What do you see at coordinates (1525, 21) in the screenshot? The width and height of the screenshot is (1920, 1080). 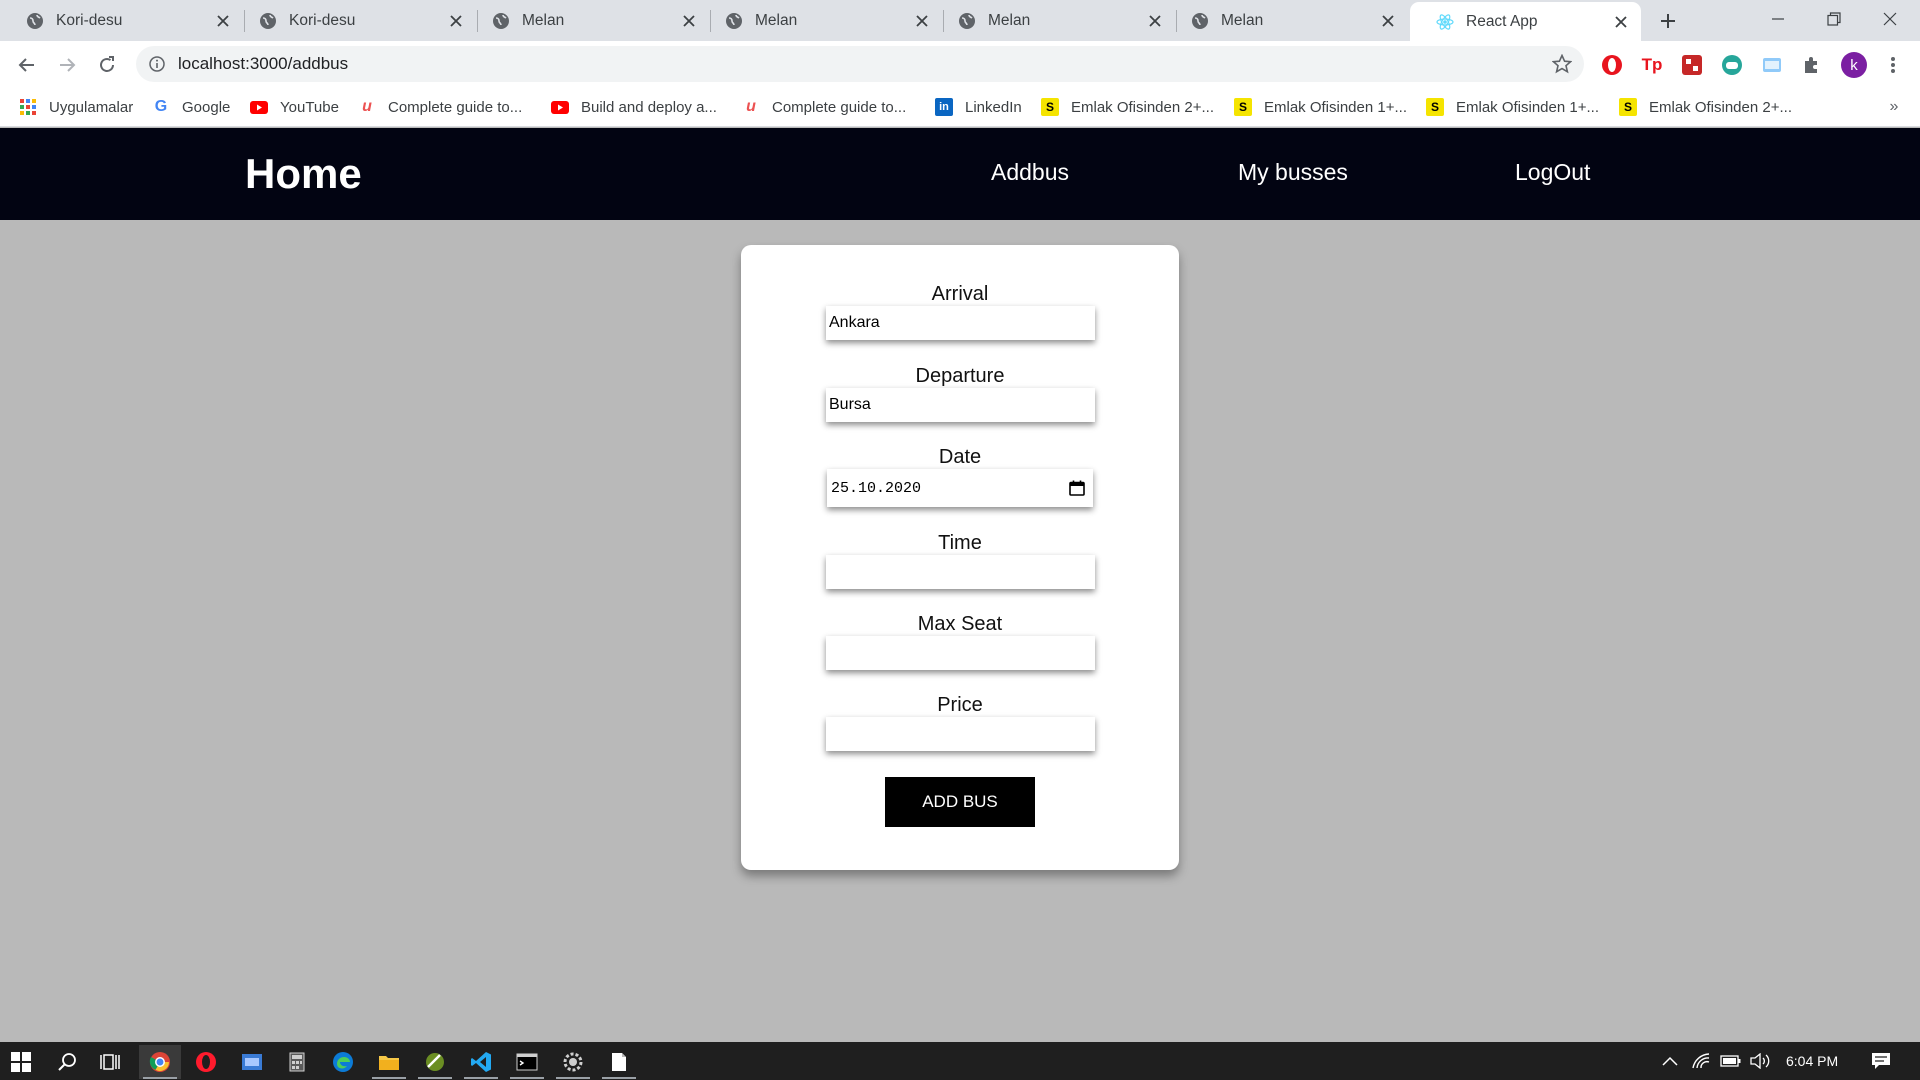 I see `browser-tab-active: React App` at bounding box center [1525, 21].